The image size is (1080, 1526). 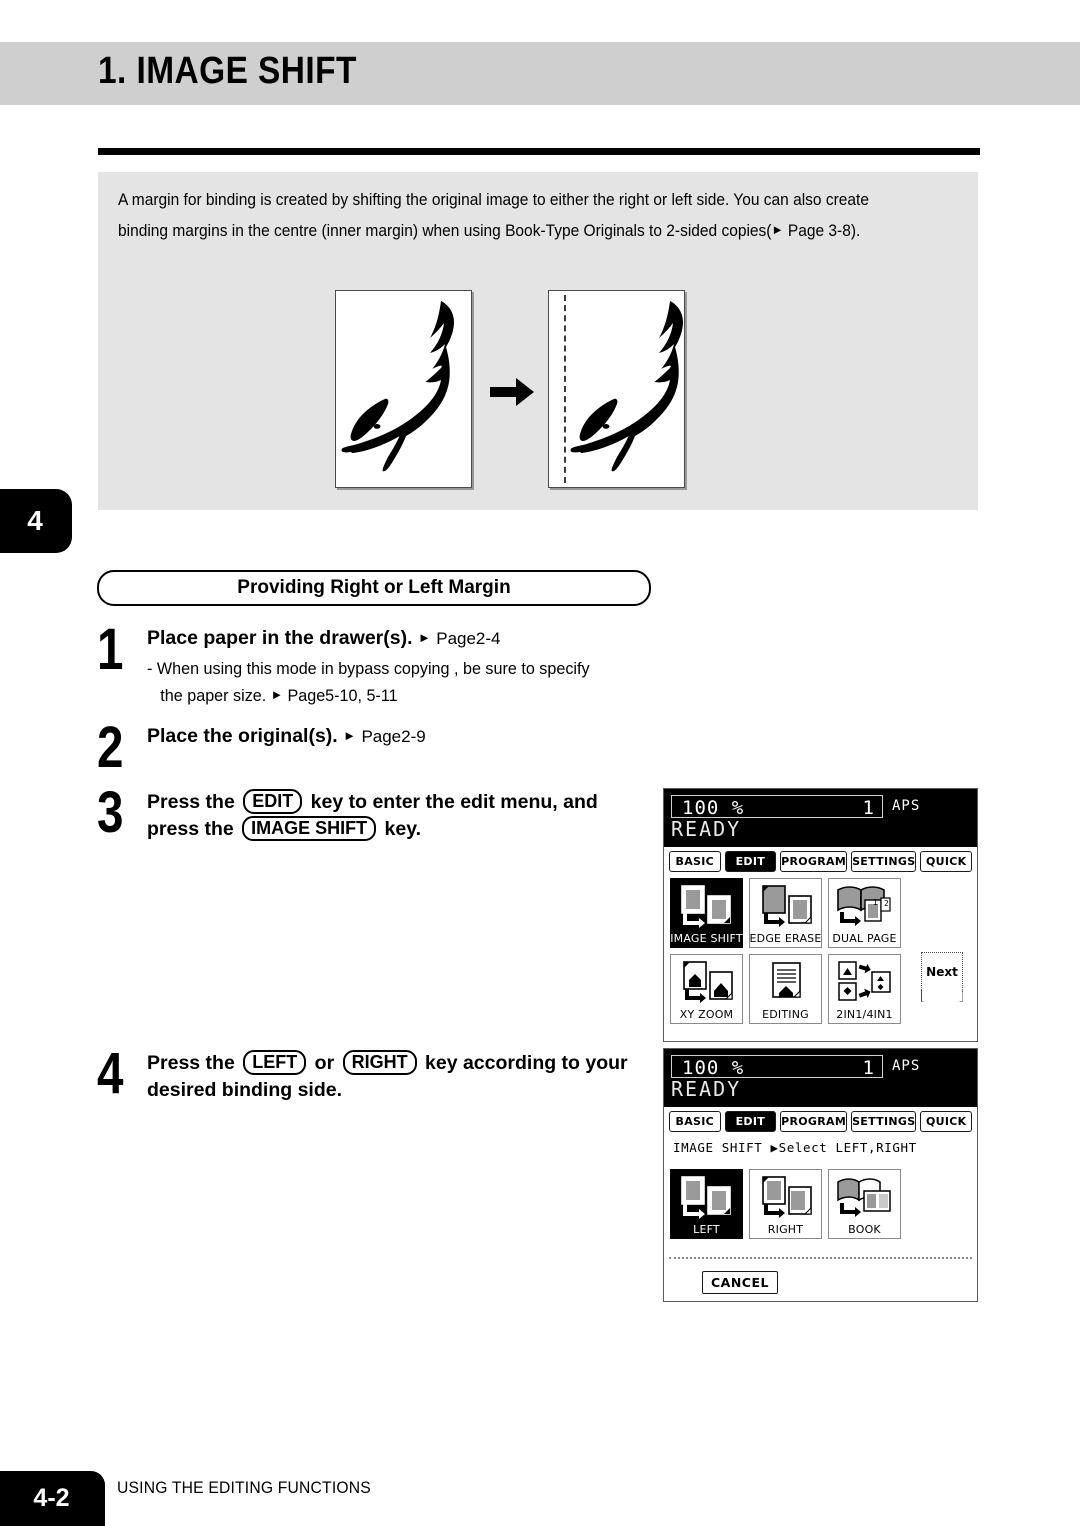 I want to click on lcd1-tab-quick: QUICK, so click(x=946, y=861).